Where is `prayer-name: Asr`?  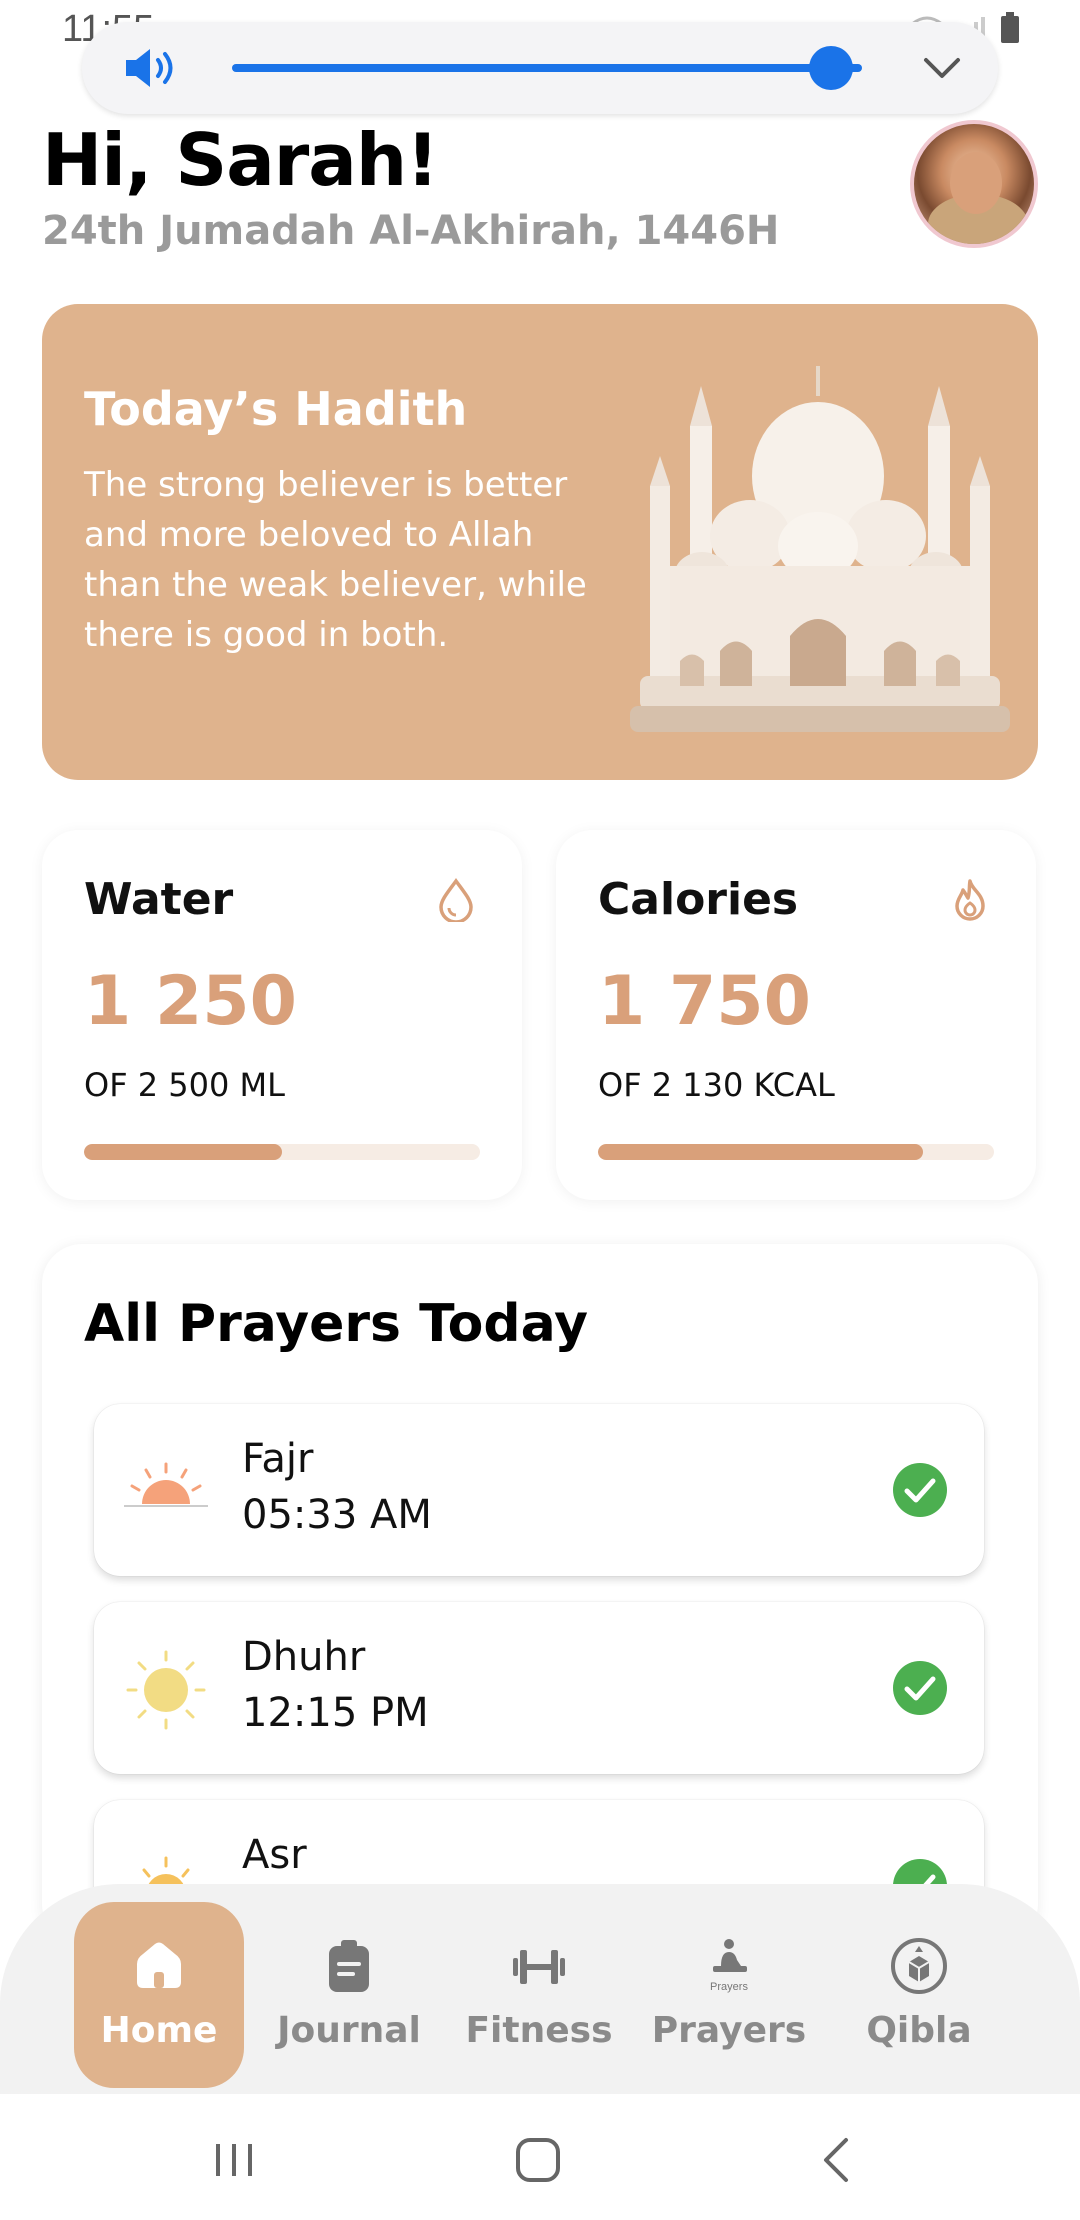
prayer-name: Asr is located at coordinates (274, 1855).